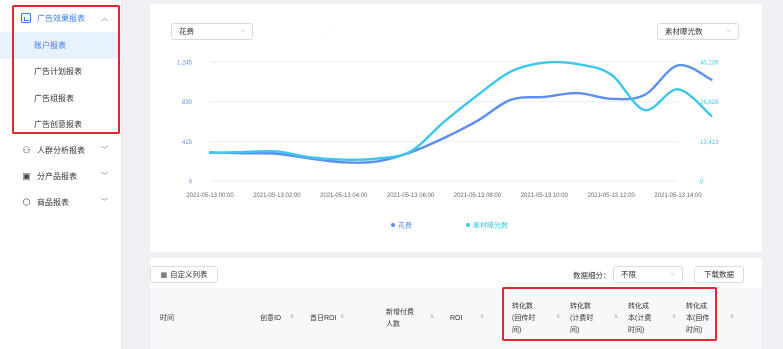  What do you see at coordinates (53, 202) in the screenshot?
I see `sidebar-item-label: 商品报表` at bounding box center [53, 202].